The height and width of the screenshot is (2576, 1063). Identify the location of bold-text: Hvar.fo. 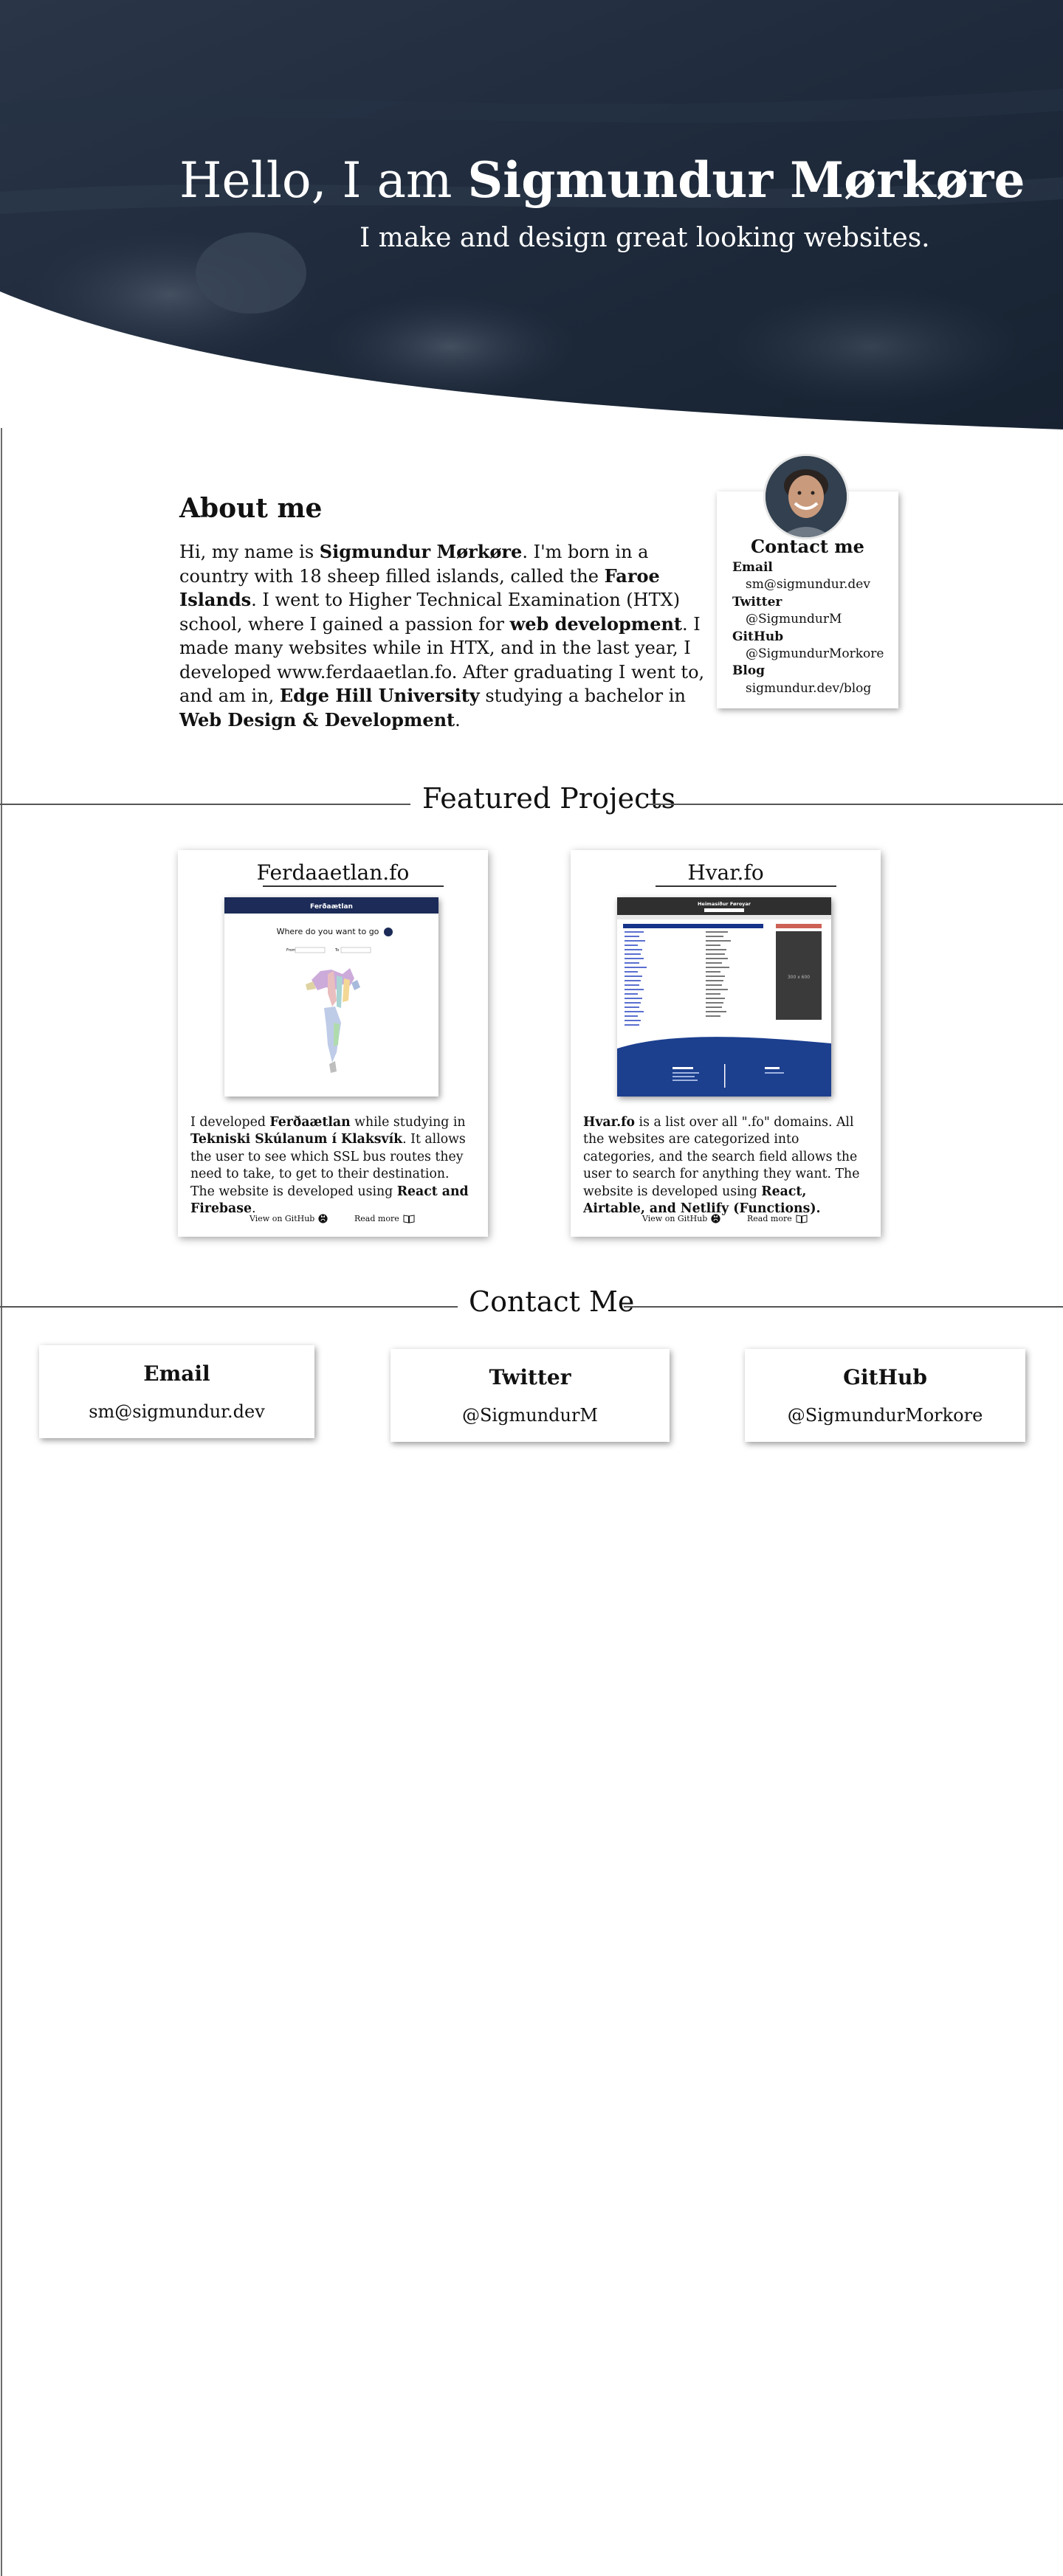
(609, 1123).